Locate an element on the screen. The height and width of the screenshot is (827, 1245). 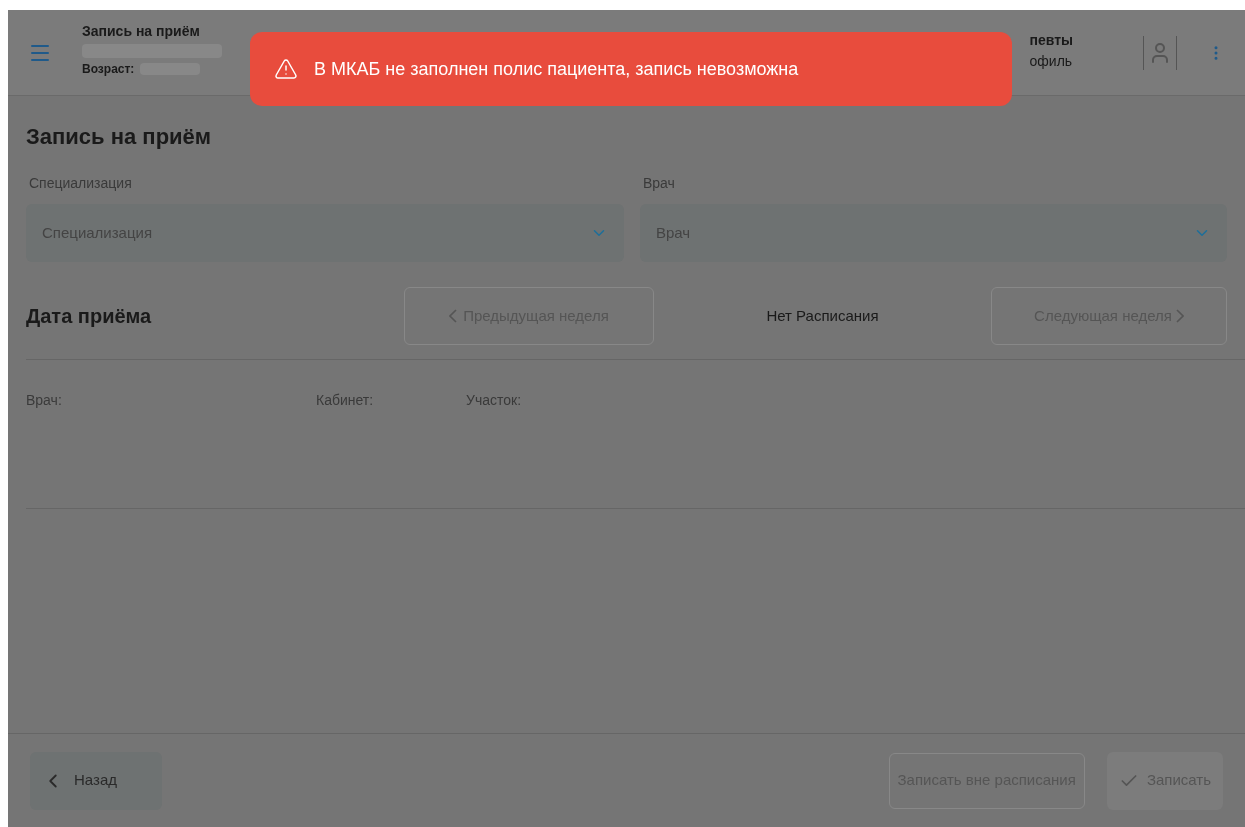
avatar-icon is located at coordinates (1160, 52).